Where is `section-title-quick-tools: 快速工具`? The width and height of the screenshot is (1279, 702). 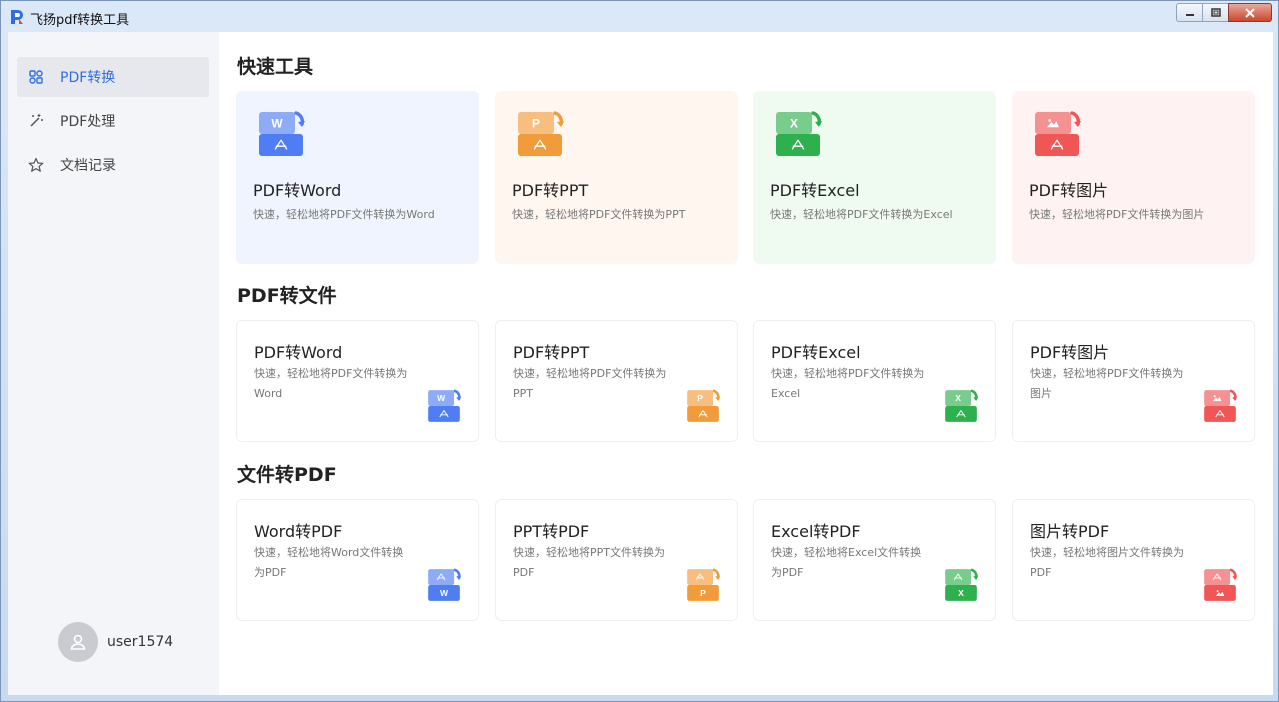
section-title-quick-tools: 快速工具 is located at coordinates (275, 67).